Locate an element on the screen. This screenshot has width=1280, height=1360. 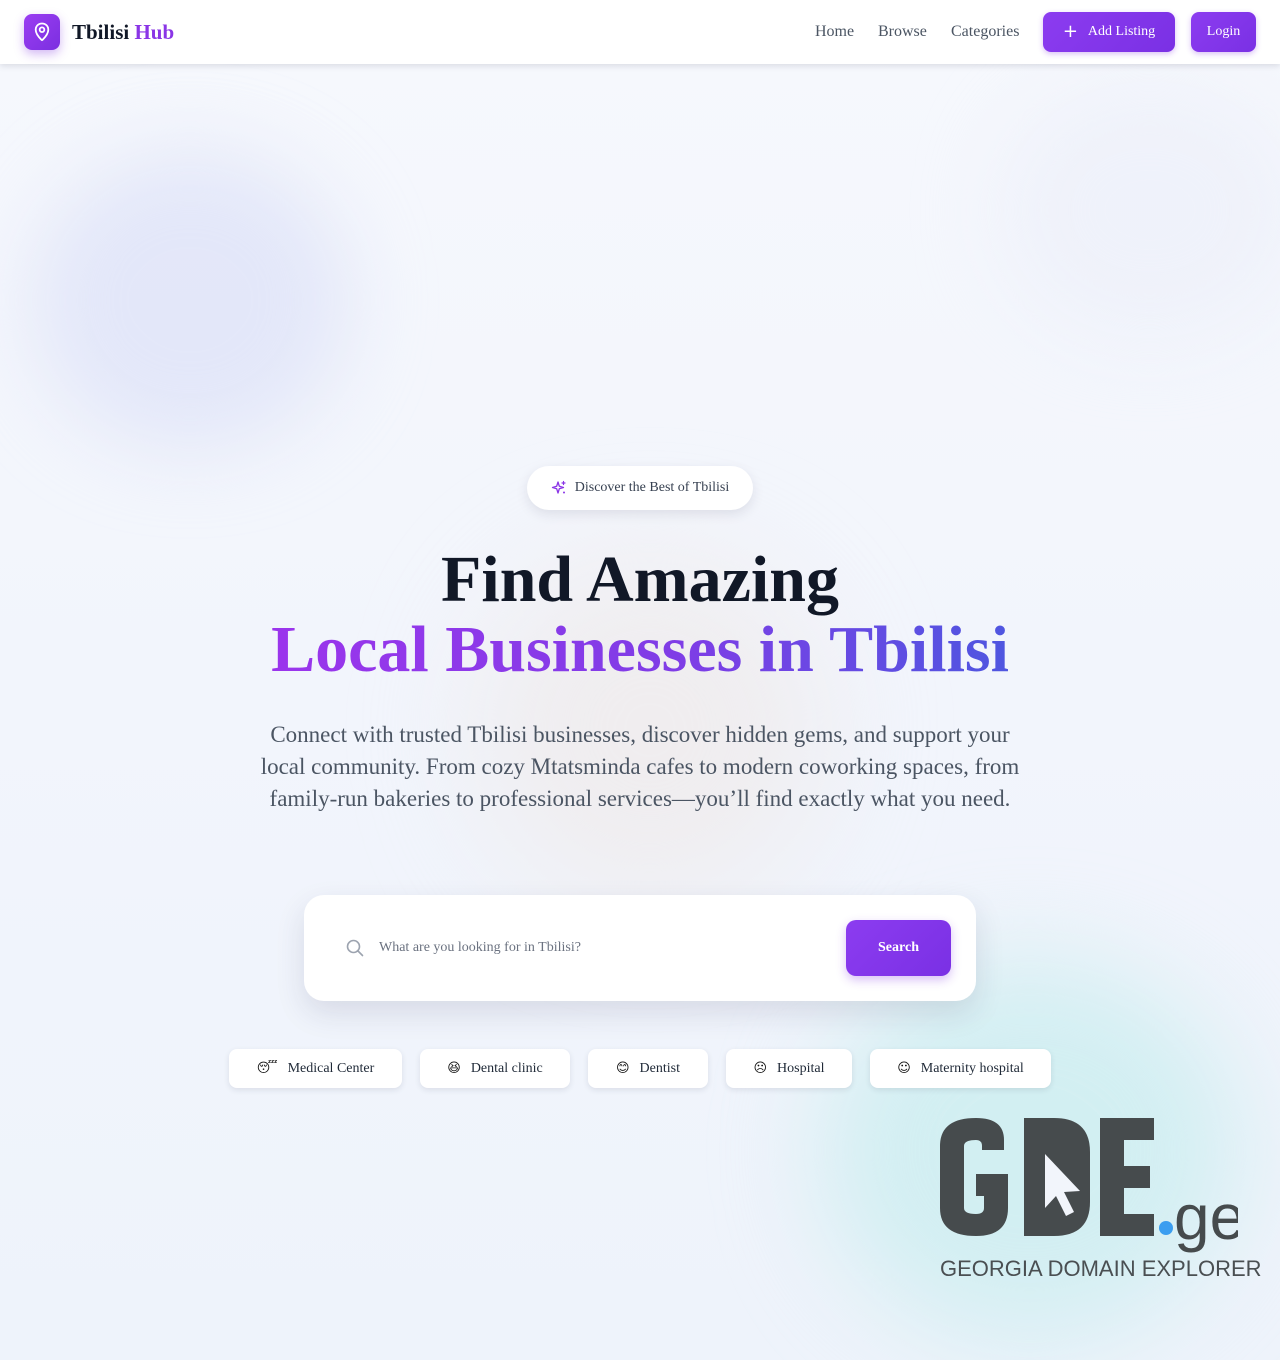
category-chip-label: Hospital is located at coordinates (801, 1068).